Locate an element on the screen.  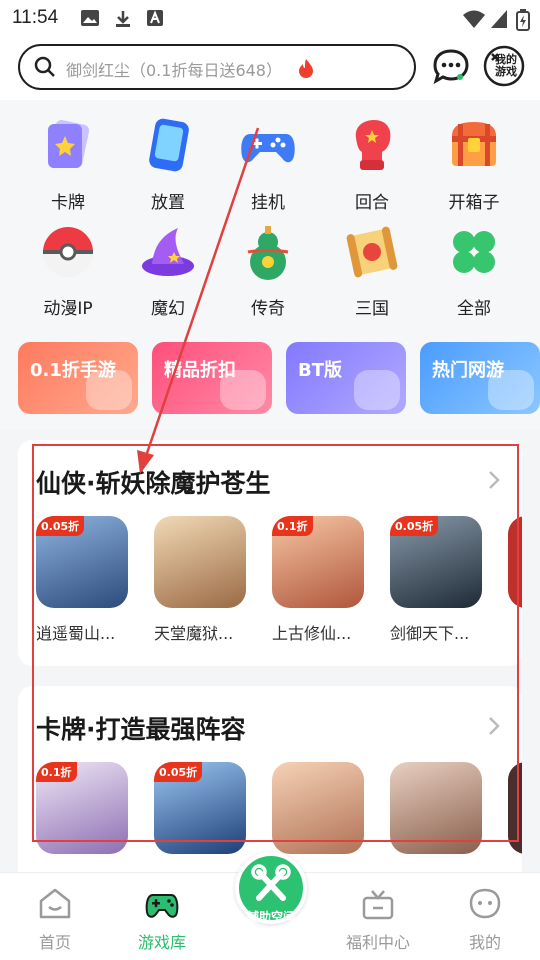
category-chest: 开箱子 is located at coordinates (474, 164).